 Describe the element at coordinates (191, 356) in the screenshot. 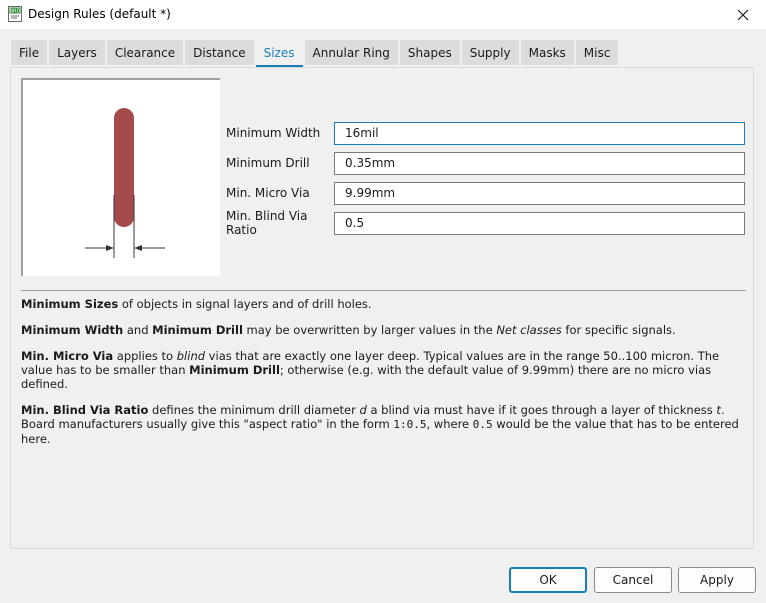

I see `help-italic: blind` at that location.